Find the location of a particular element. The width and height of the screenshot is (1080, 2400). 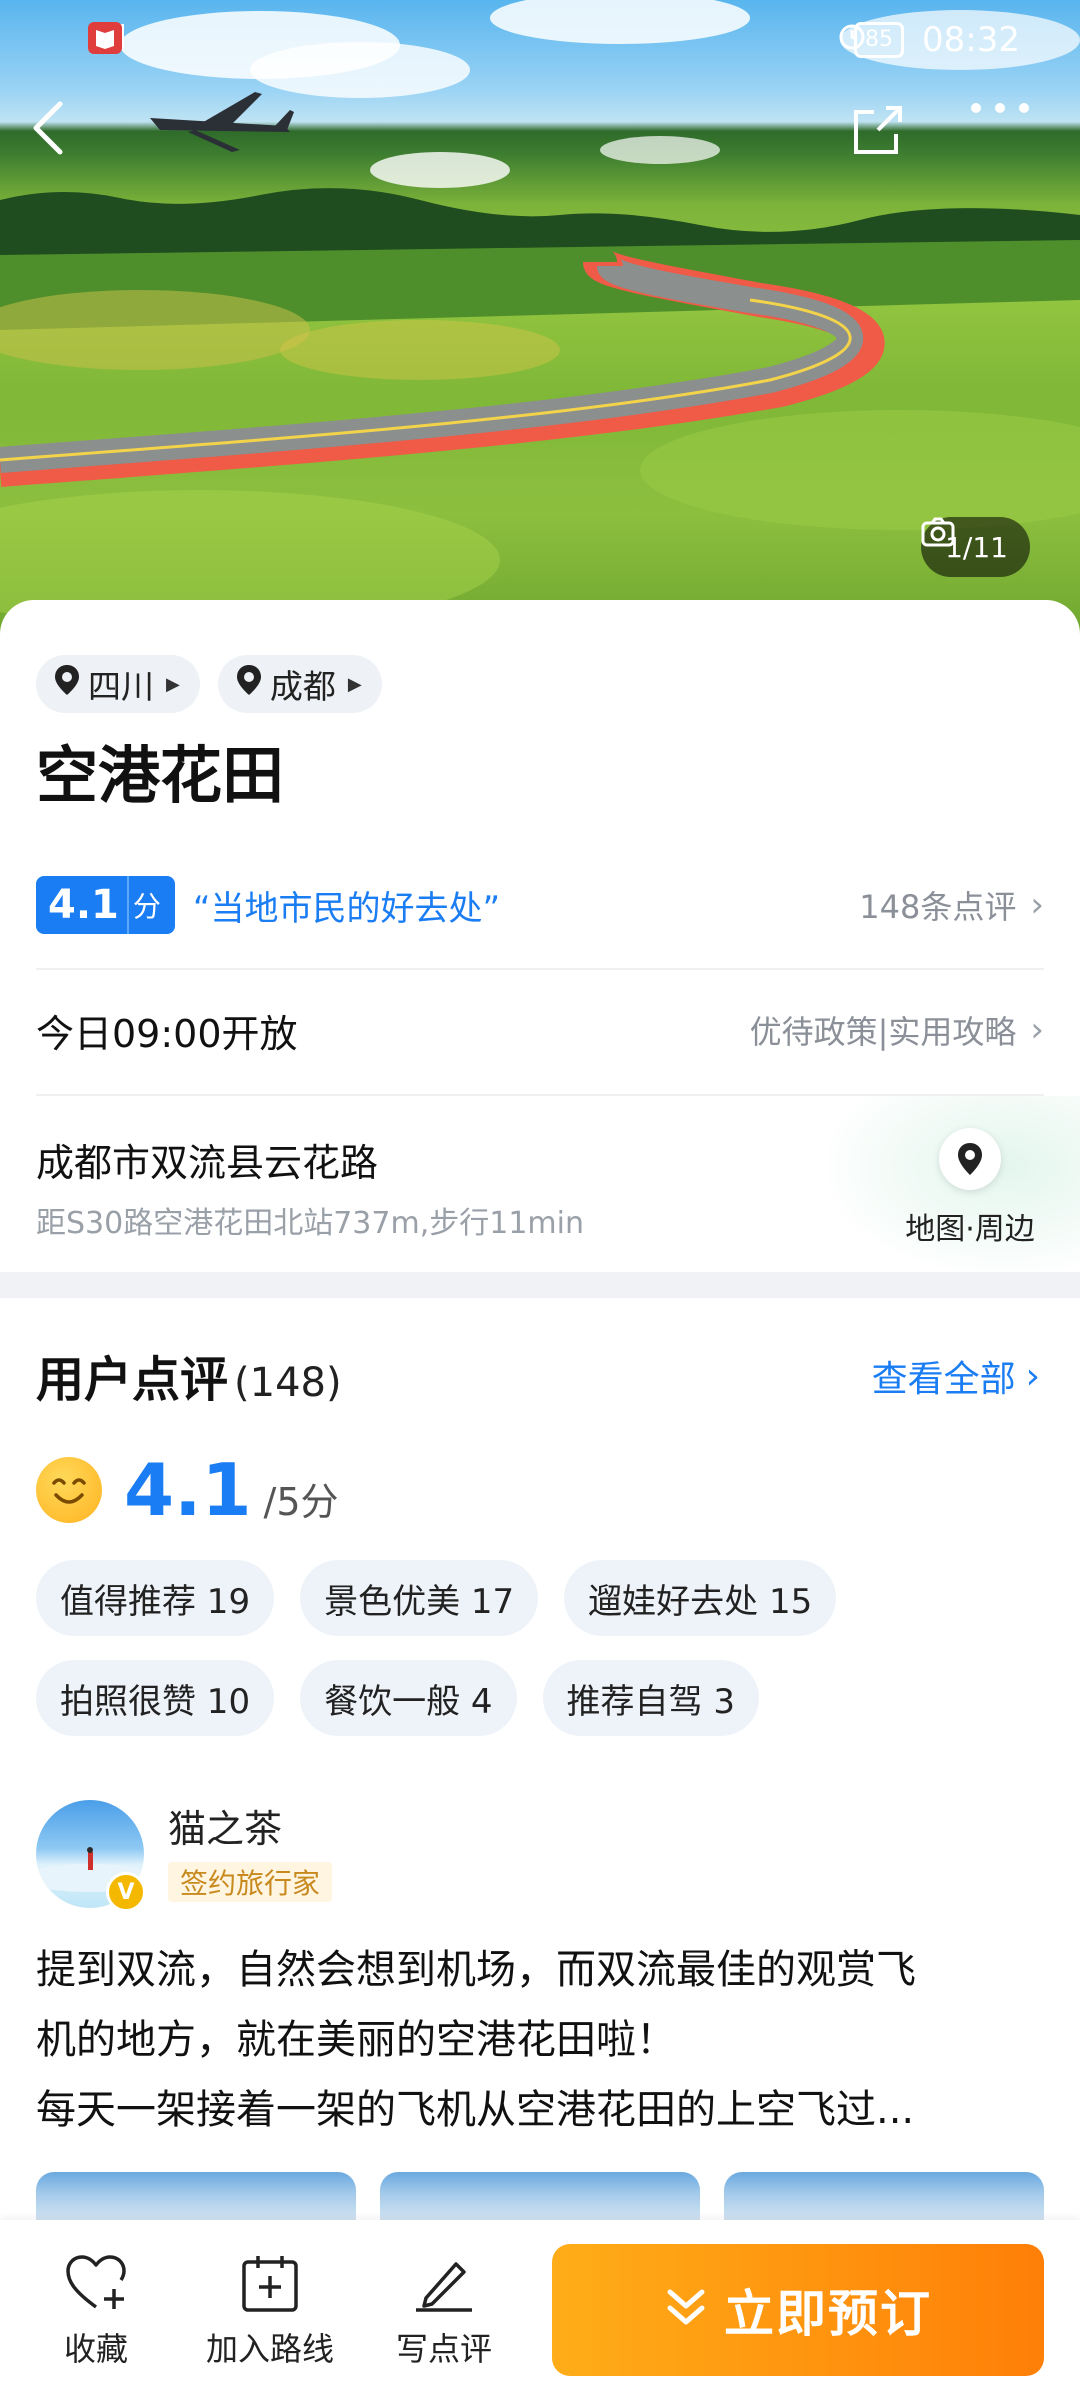

reviews-heading: 用户点评 (148) is located at coordinates (189, 1375).